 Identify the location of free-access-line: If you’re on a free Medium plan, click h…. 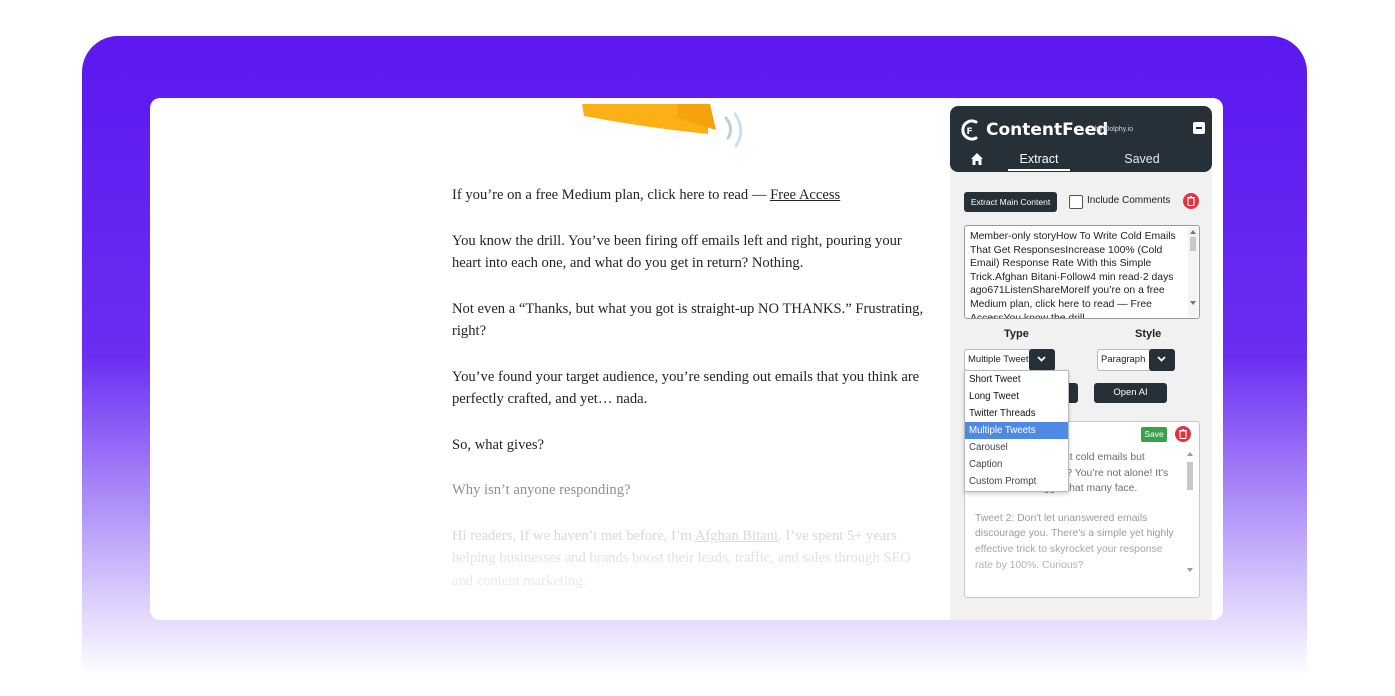
(692, 195).